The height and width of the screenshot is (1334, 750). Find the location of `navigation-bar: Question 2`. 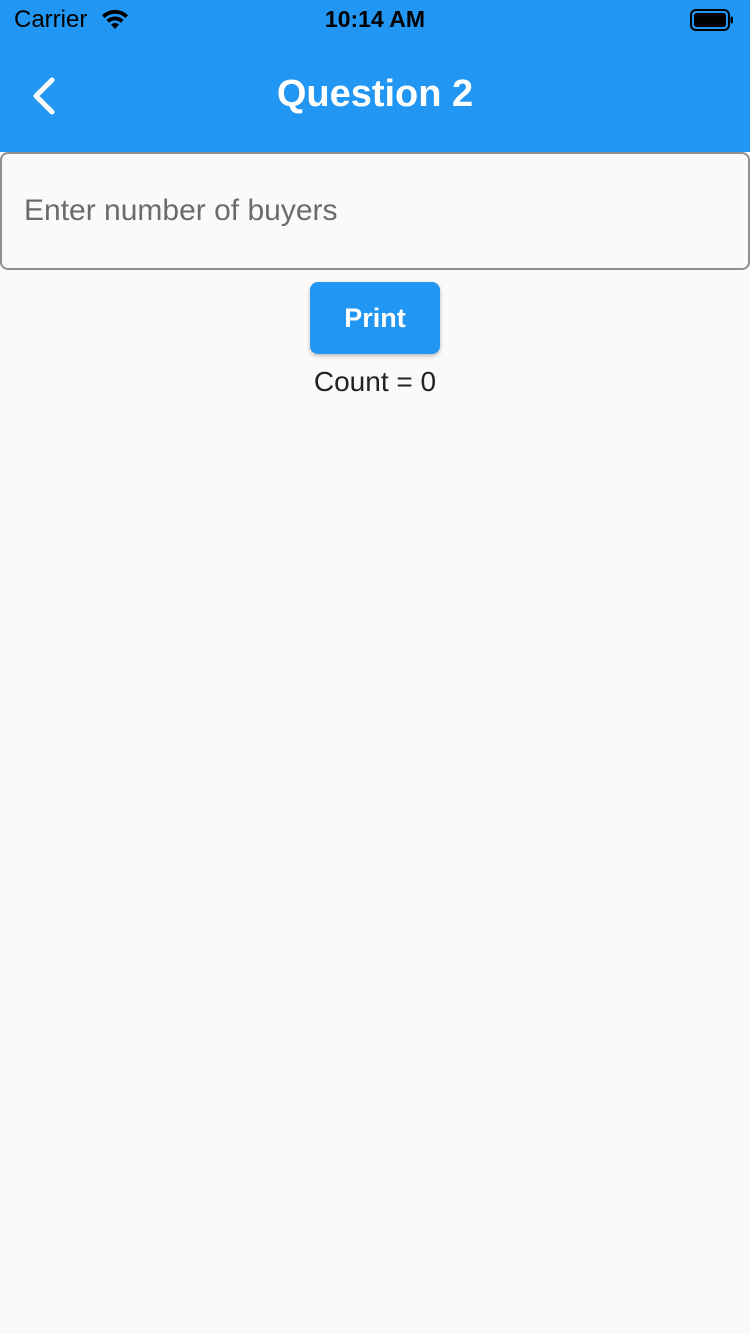

navigation-bar: Question 2 is located at coordinates (375, 96).